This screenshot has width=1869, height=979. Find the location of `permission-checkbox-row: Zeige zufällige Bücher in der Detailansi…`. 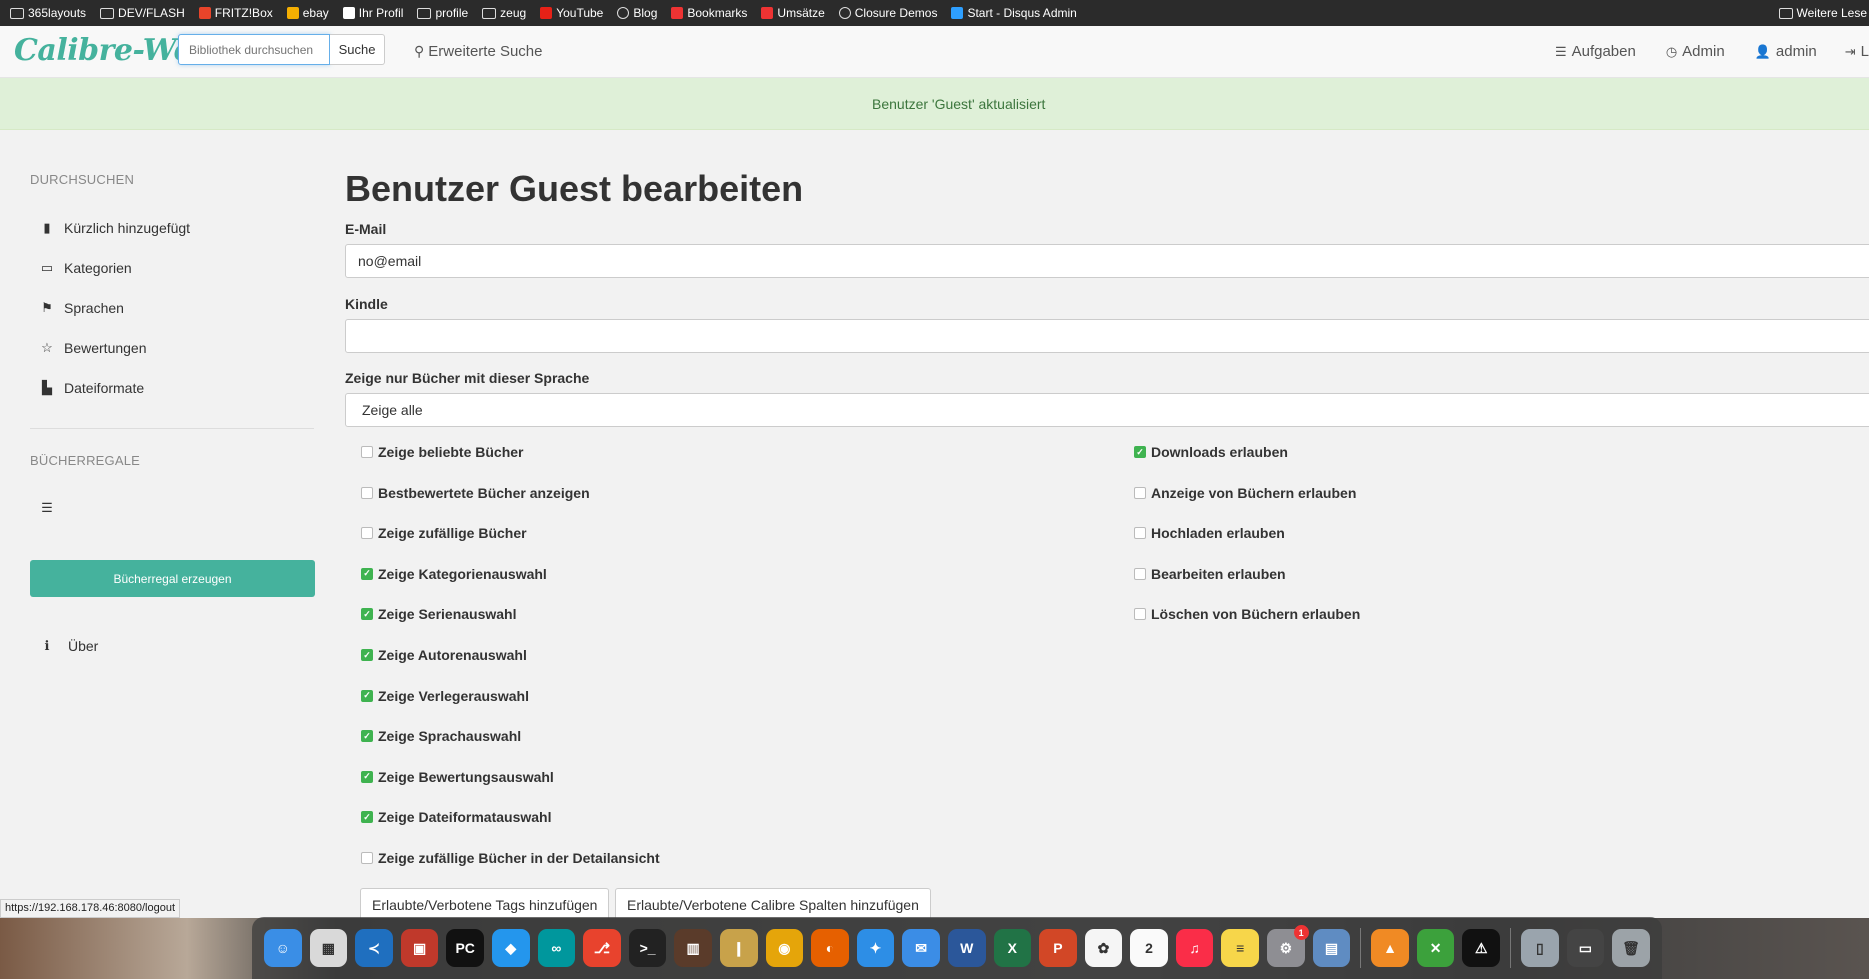

permission-checkbox-row: Zeige zufällige Bücher in der Detailansi… is located at coordinates (510, 858).